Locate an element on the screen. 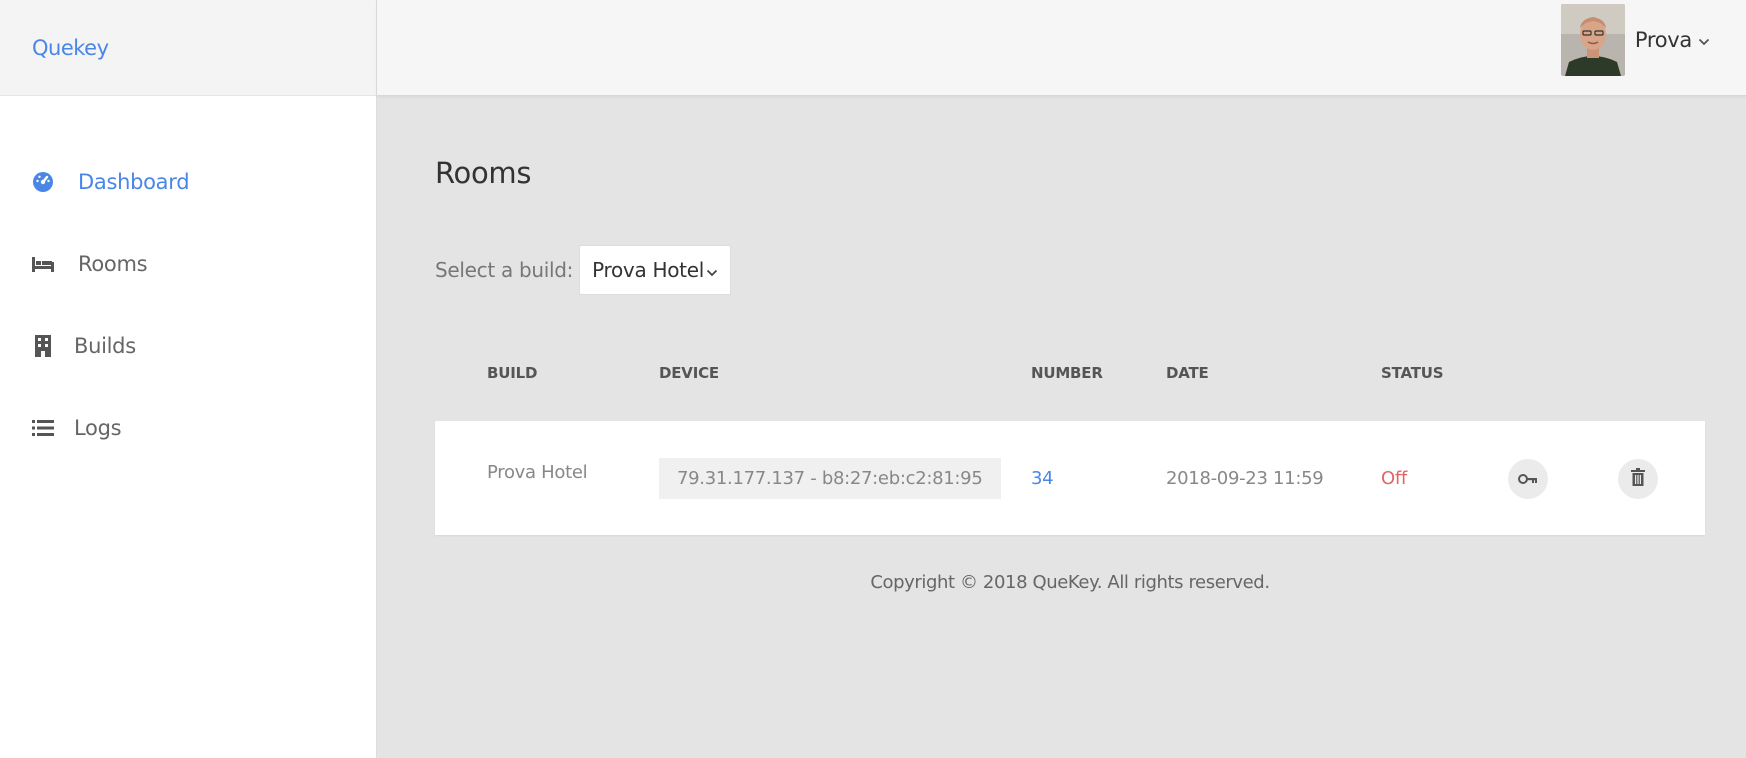 This screenshot has width=1746, height=758. column-header-number: NUMBER is located at coordinates (1067, 373).